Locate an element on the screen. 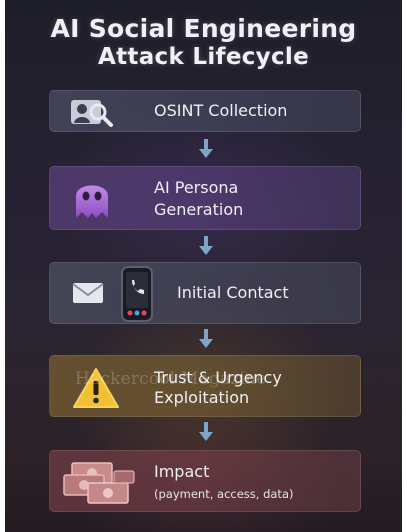 This screenshot has height=532, width=407. diagram-title-line2: Attack Lifecycle is located at coordinates (203, 57).